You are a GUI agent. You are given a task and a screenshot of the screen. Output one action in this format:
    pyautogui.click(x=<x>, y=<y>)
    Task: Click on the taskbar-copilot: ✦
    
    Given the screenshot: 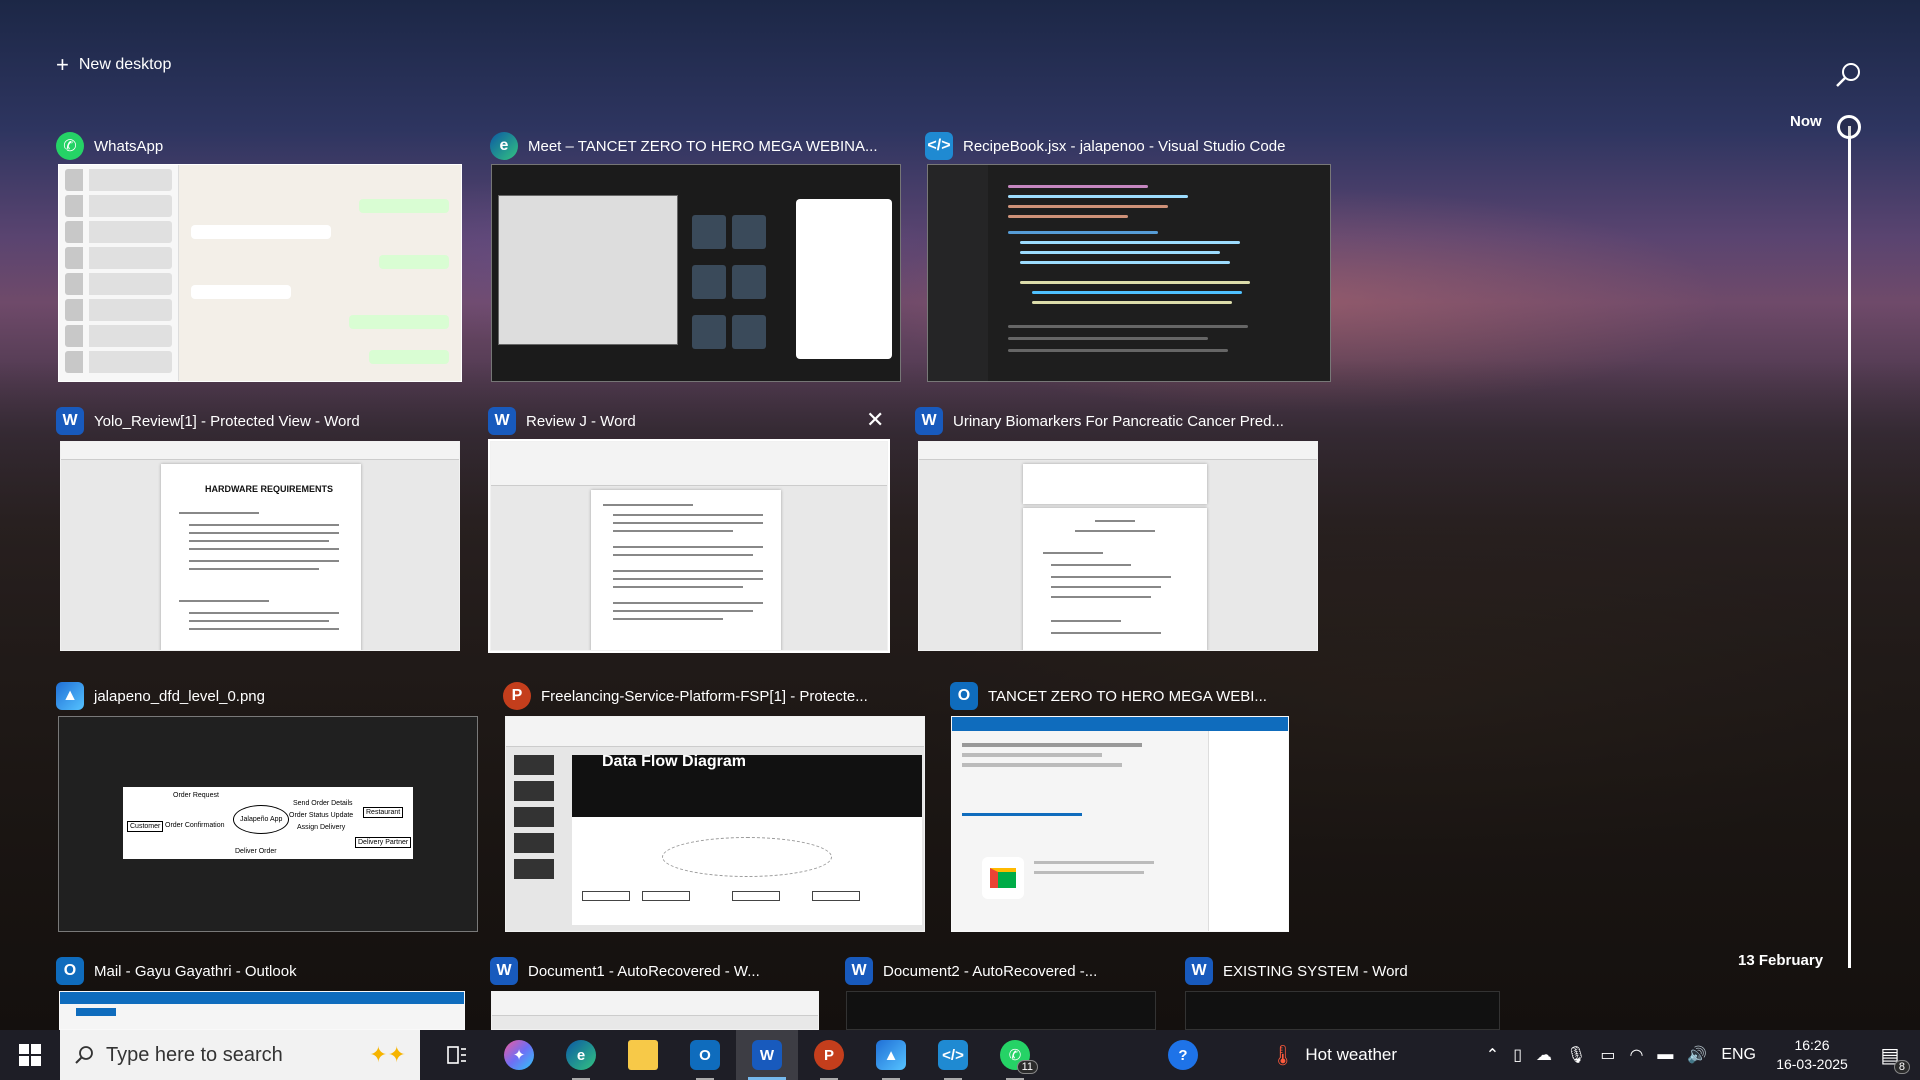 What is the action you would take?
    pyautogui.click(x=519, y=1055)
    